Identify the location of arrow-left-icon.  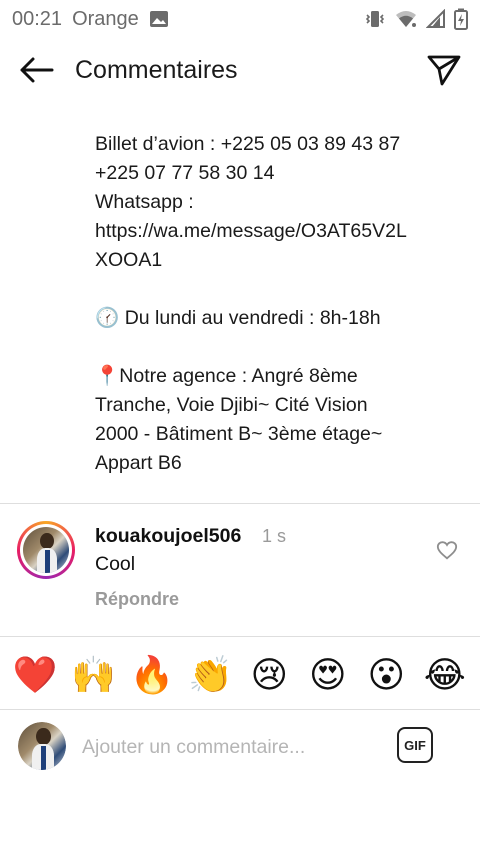
(36, 72).